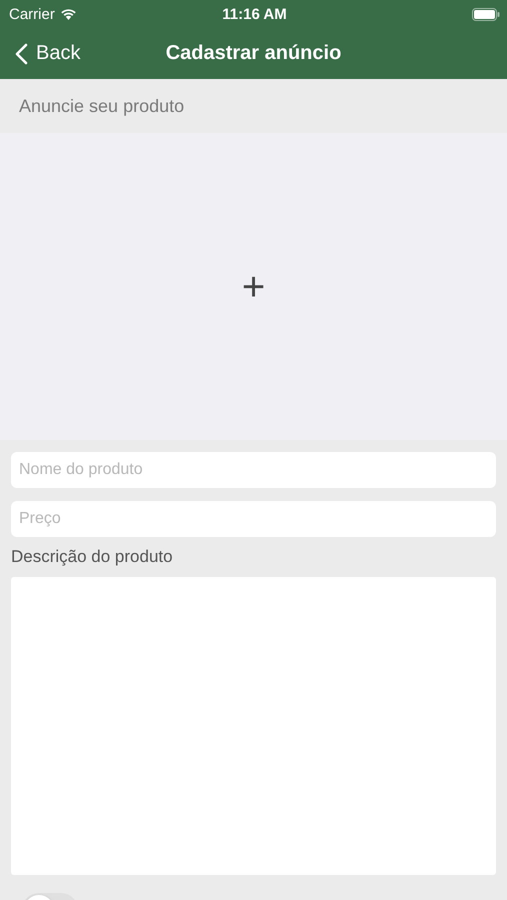  What do you see at coordinates (253, 470) in the screenshot?
I see `input-field: Nome do produto` at bounding box center [253, 470].